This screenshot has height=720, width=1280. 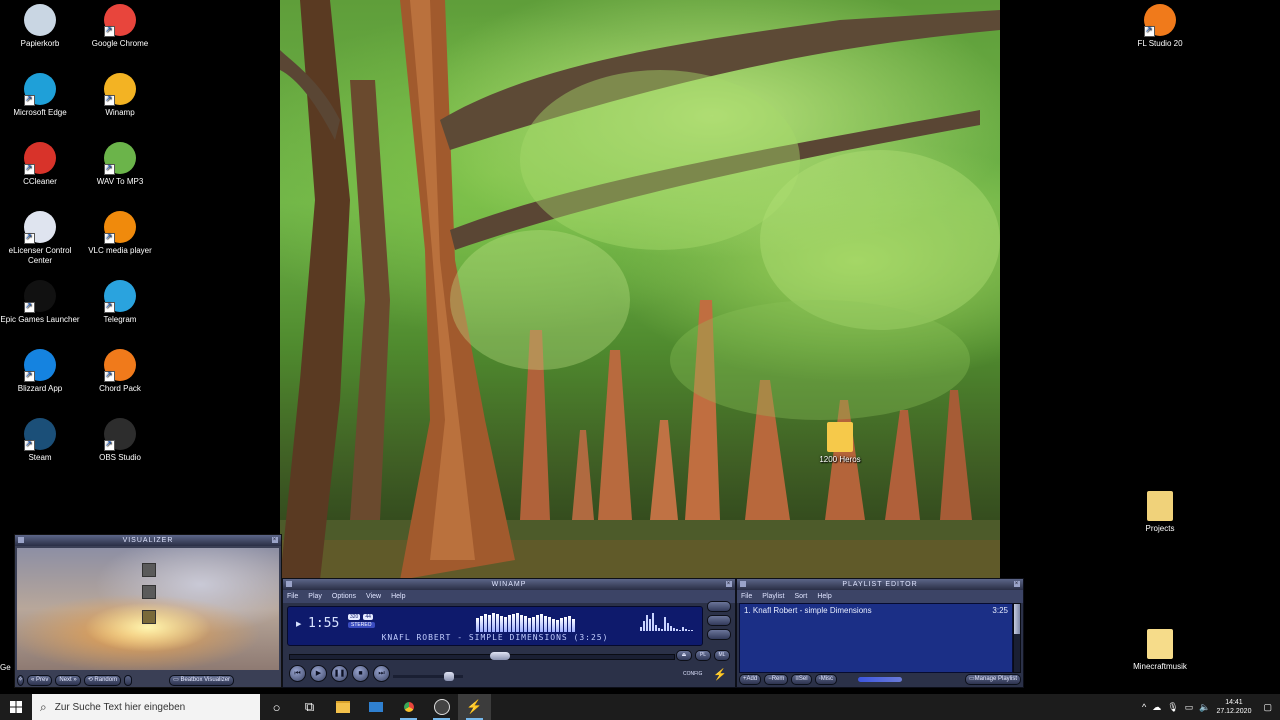 I want to click on playlist-menu-file: File, so click(x=746, y=596).